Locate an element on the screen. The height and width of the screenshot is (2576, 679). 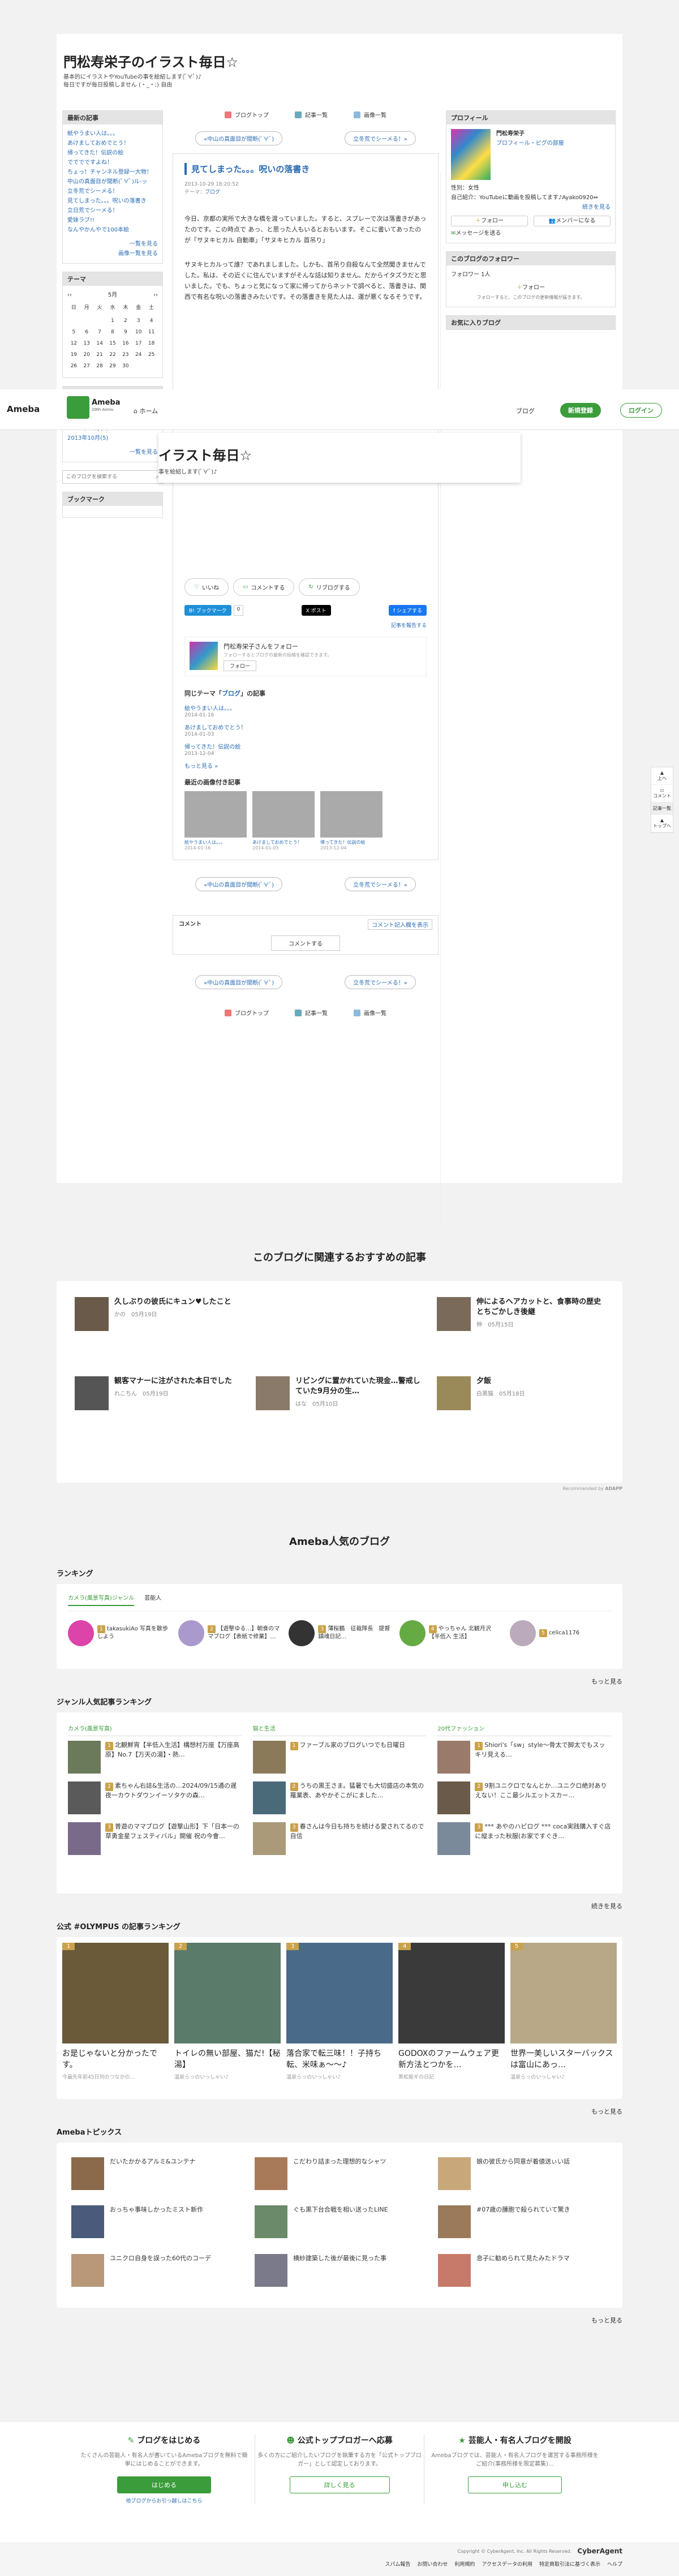
recent-entry-link: あけましておめでとう！ is located at coordinates (112, 143).